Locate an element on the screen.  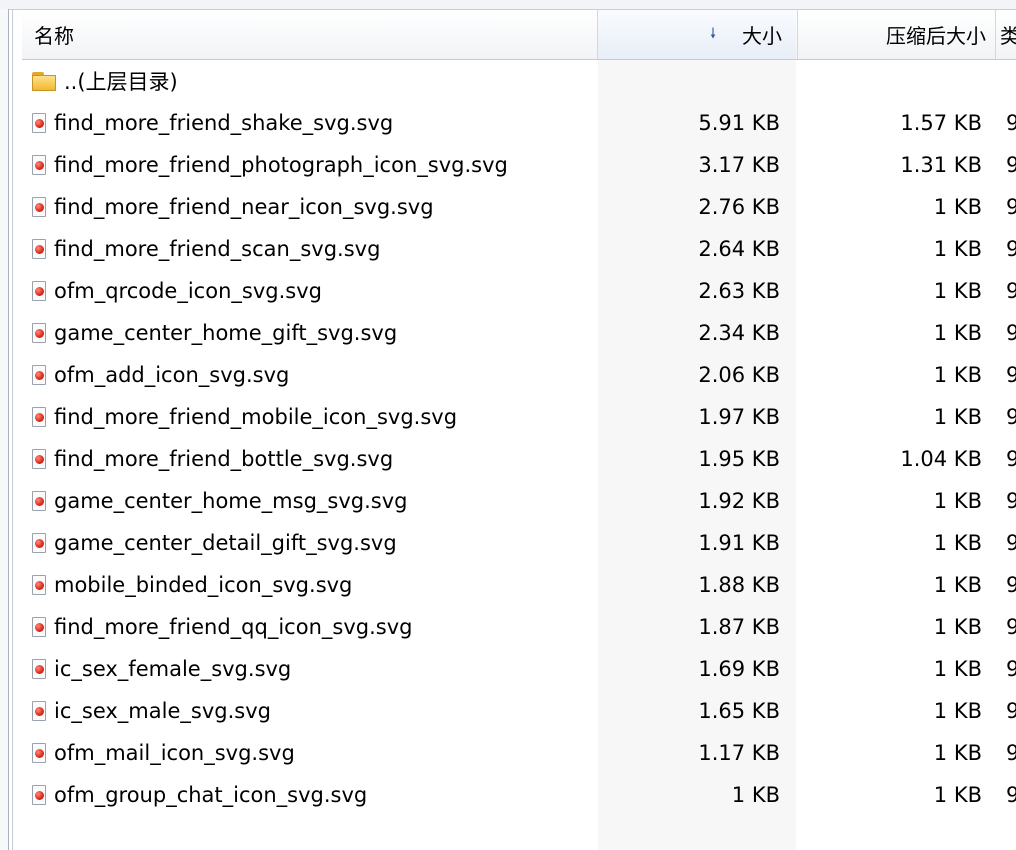
file-row: ofm_group_chat_icon_svg.svg 1 KB 1 KB 9 is located at coordinates (519, 795).